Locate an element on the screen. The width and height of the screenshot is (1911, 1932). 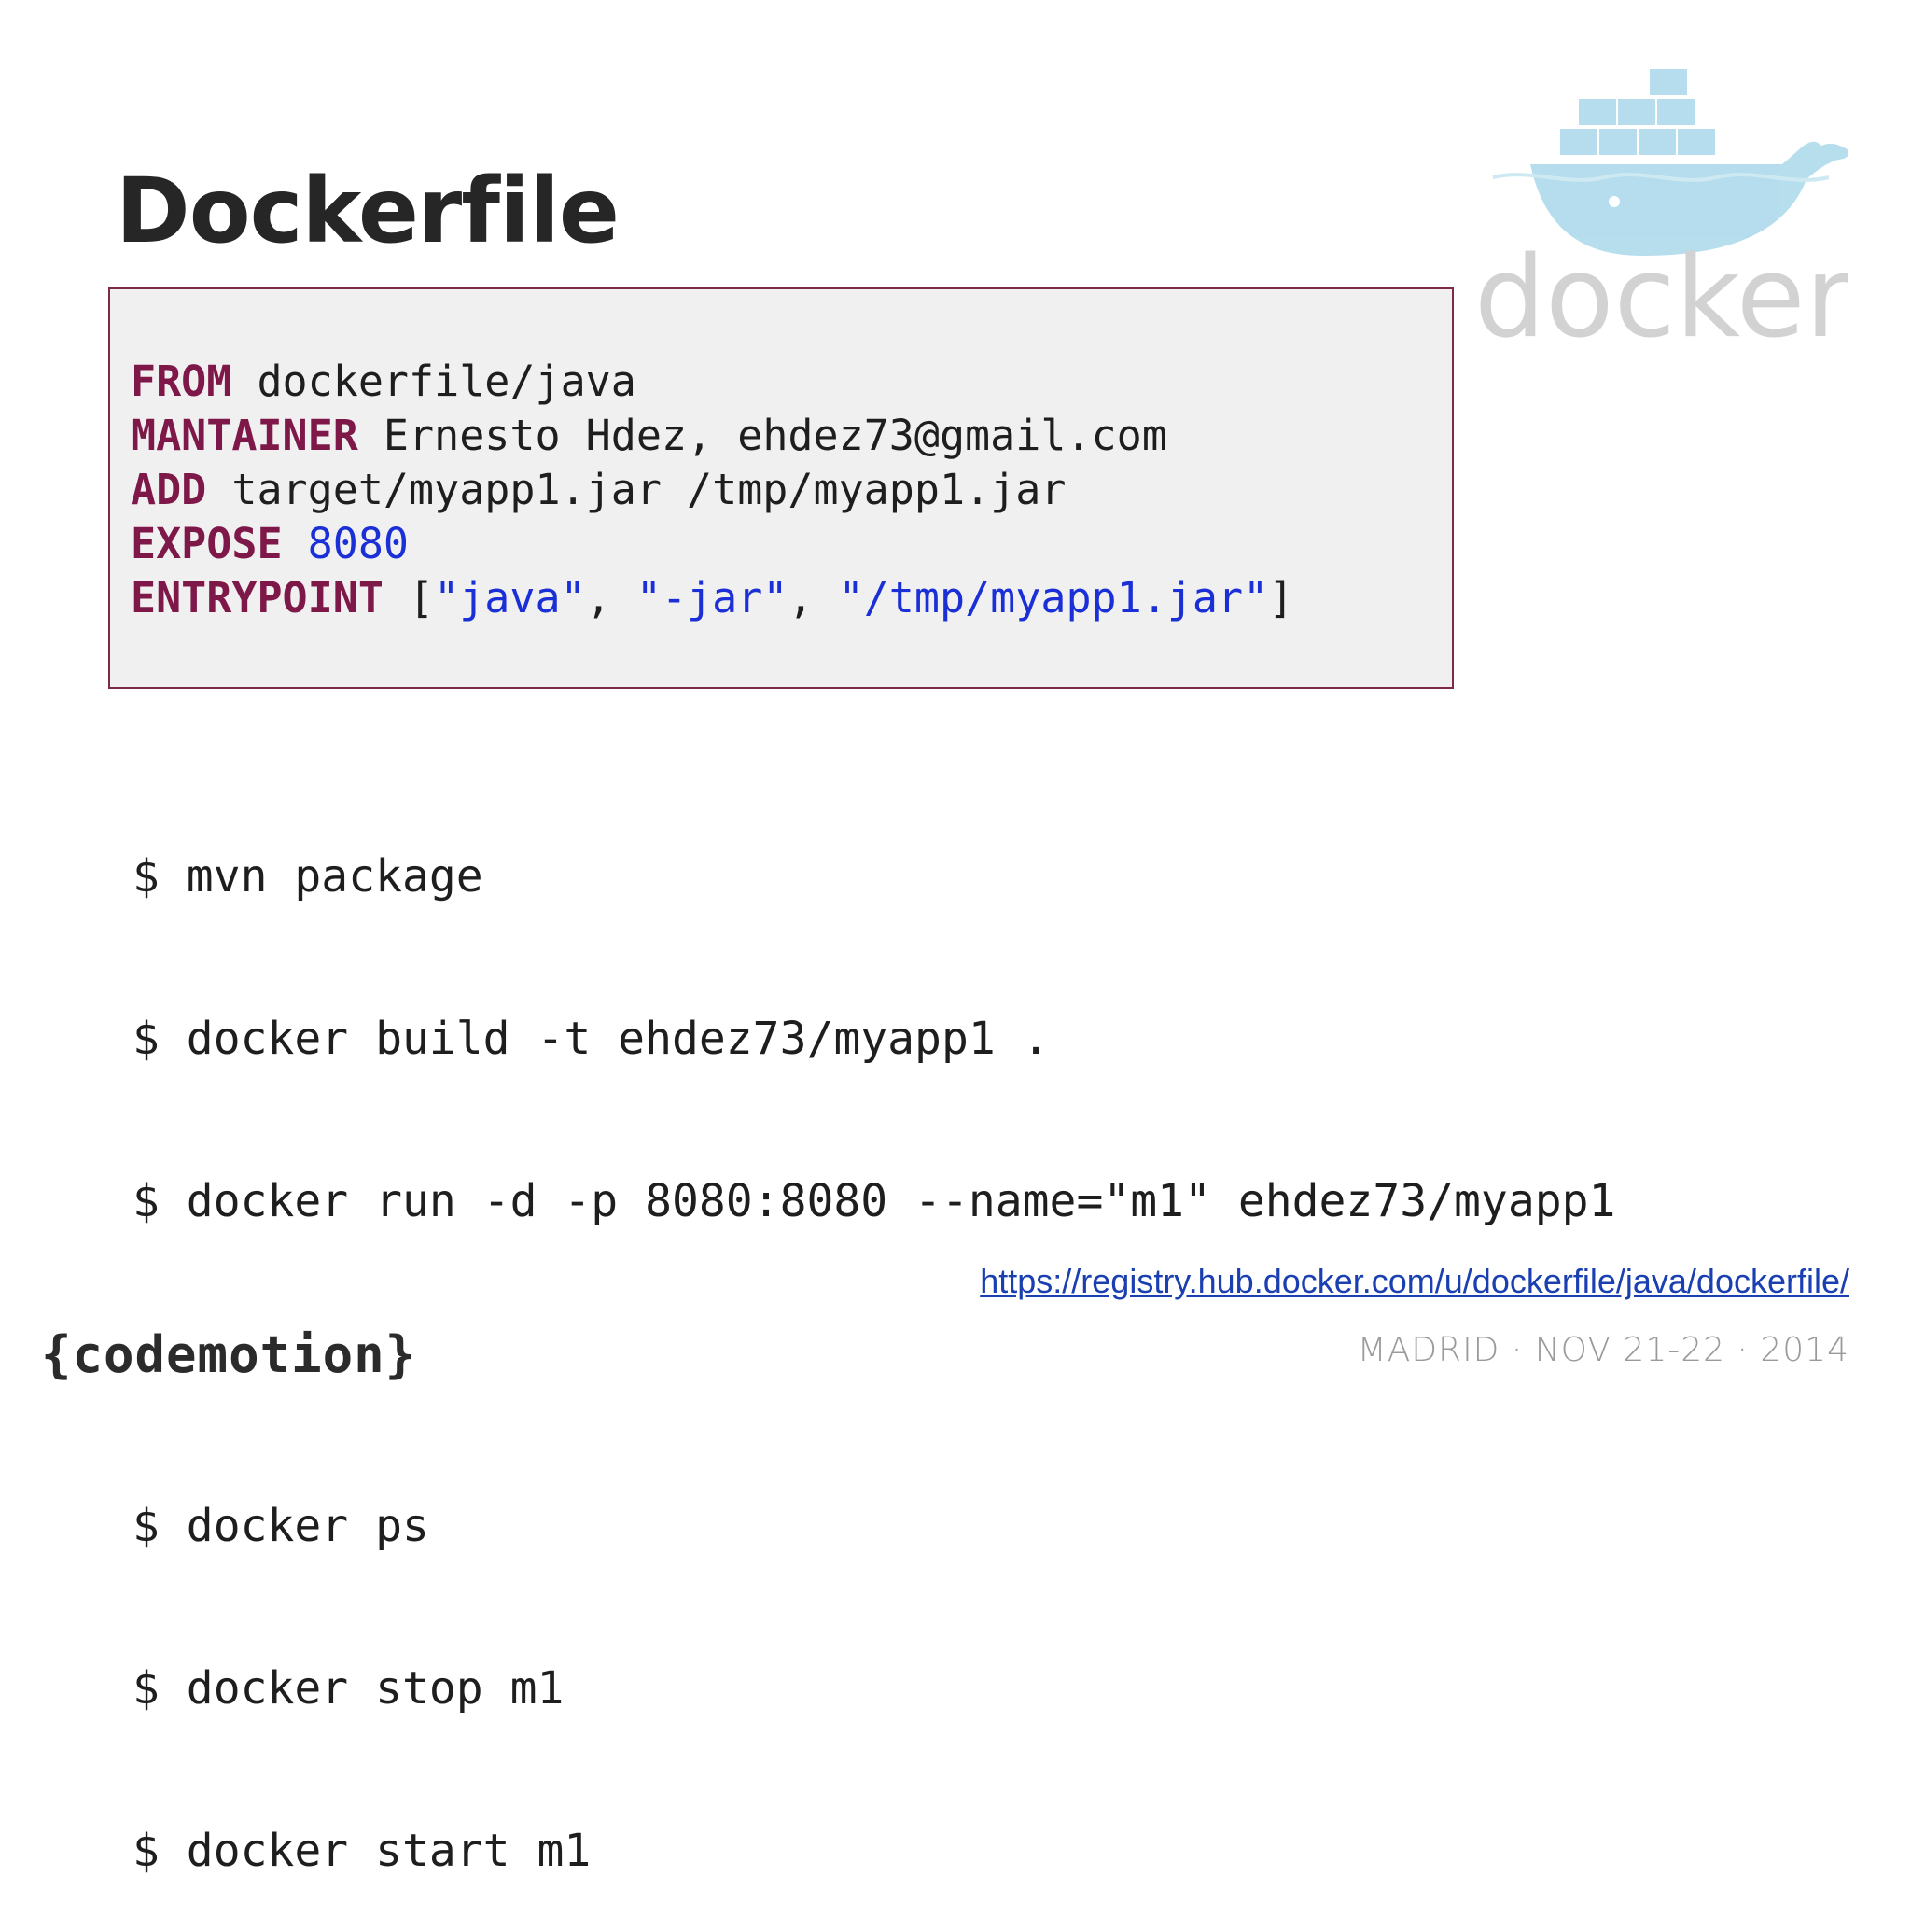
dockerfile-literal: 8080 is located at coordinates (358, 543).